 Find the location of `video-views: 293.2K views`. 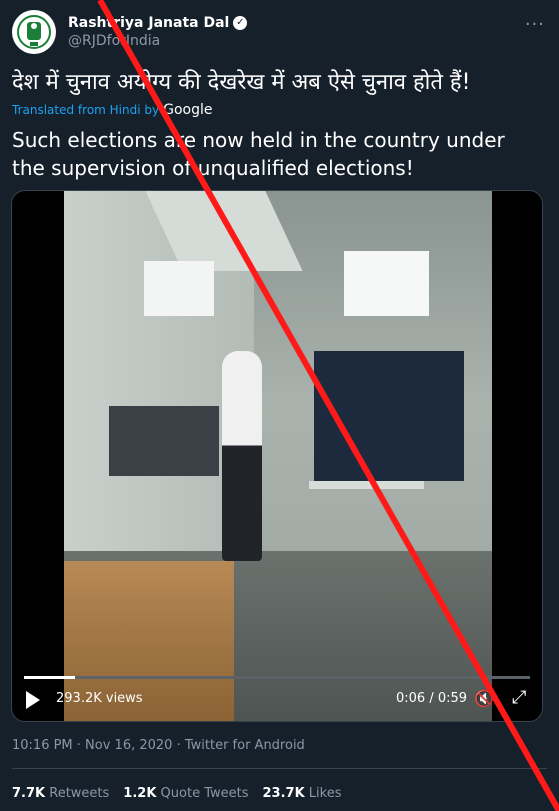

video-views: 293.2K views is located at coordinates (99, 698).